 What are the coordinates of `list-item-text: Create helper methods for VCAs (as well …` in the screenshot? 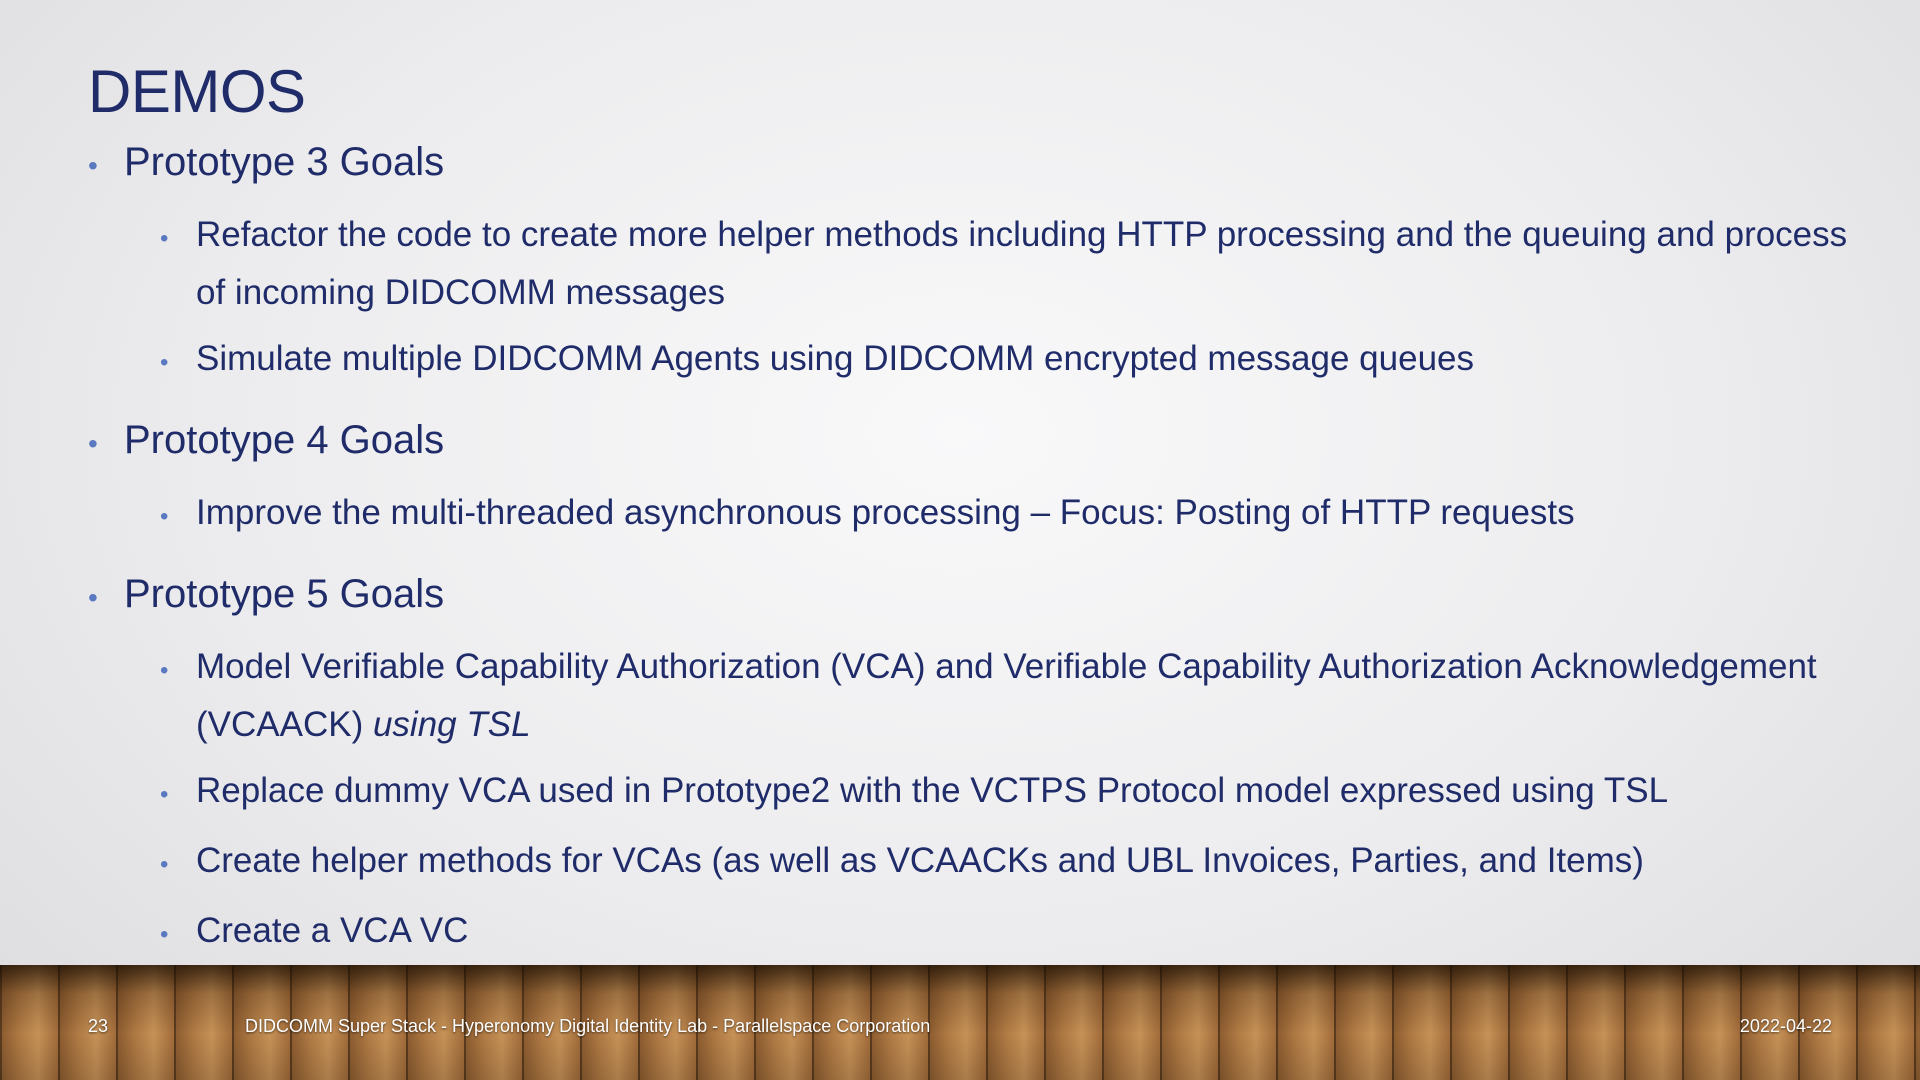 It's located at (920, 860).